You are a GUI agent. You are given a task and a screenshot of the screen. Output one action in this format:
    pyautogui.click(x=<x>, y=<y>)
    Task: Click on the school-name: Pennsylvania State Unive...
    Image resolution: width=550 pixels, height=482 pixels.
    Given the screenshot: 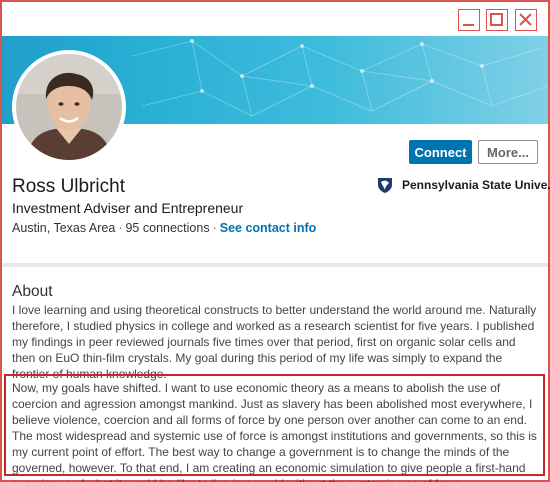 What is the action you would take?
    pyautogui.click(x=476, y=185)
    